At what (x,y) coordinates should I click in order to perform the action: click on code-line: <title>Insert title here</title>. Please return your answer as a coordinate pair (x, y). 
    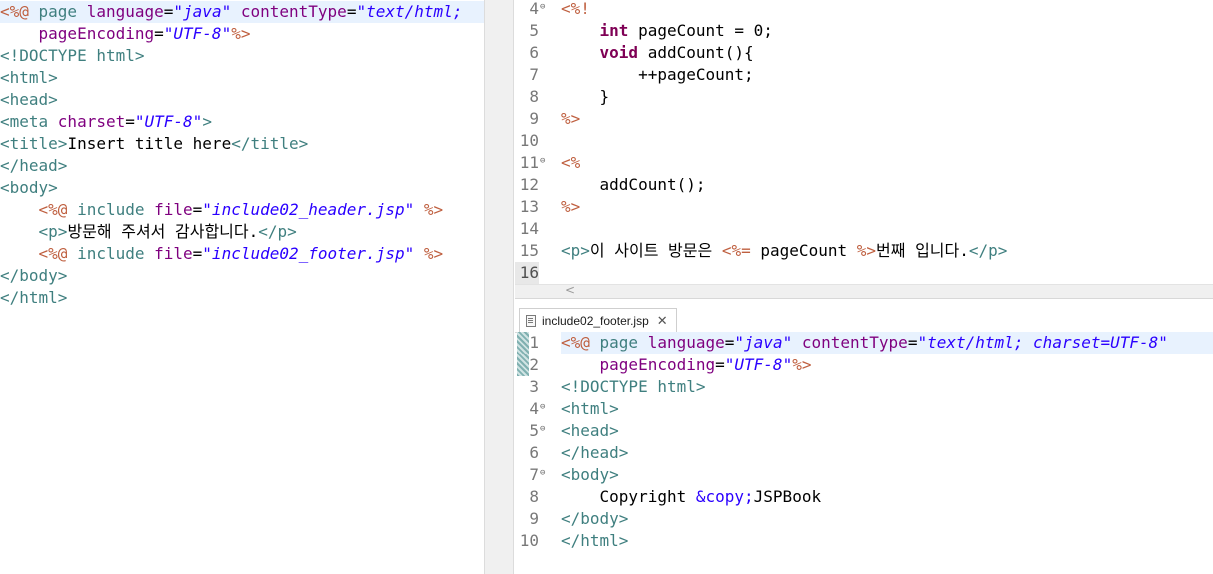
    Looking at the image, I should click on (154, 144).